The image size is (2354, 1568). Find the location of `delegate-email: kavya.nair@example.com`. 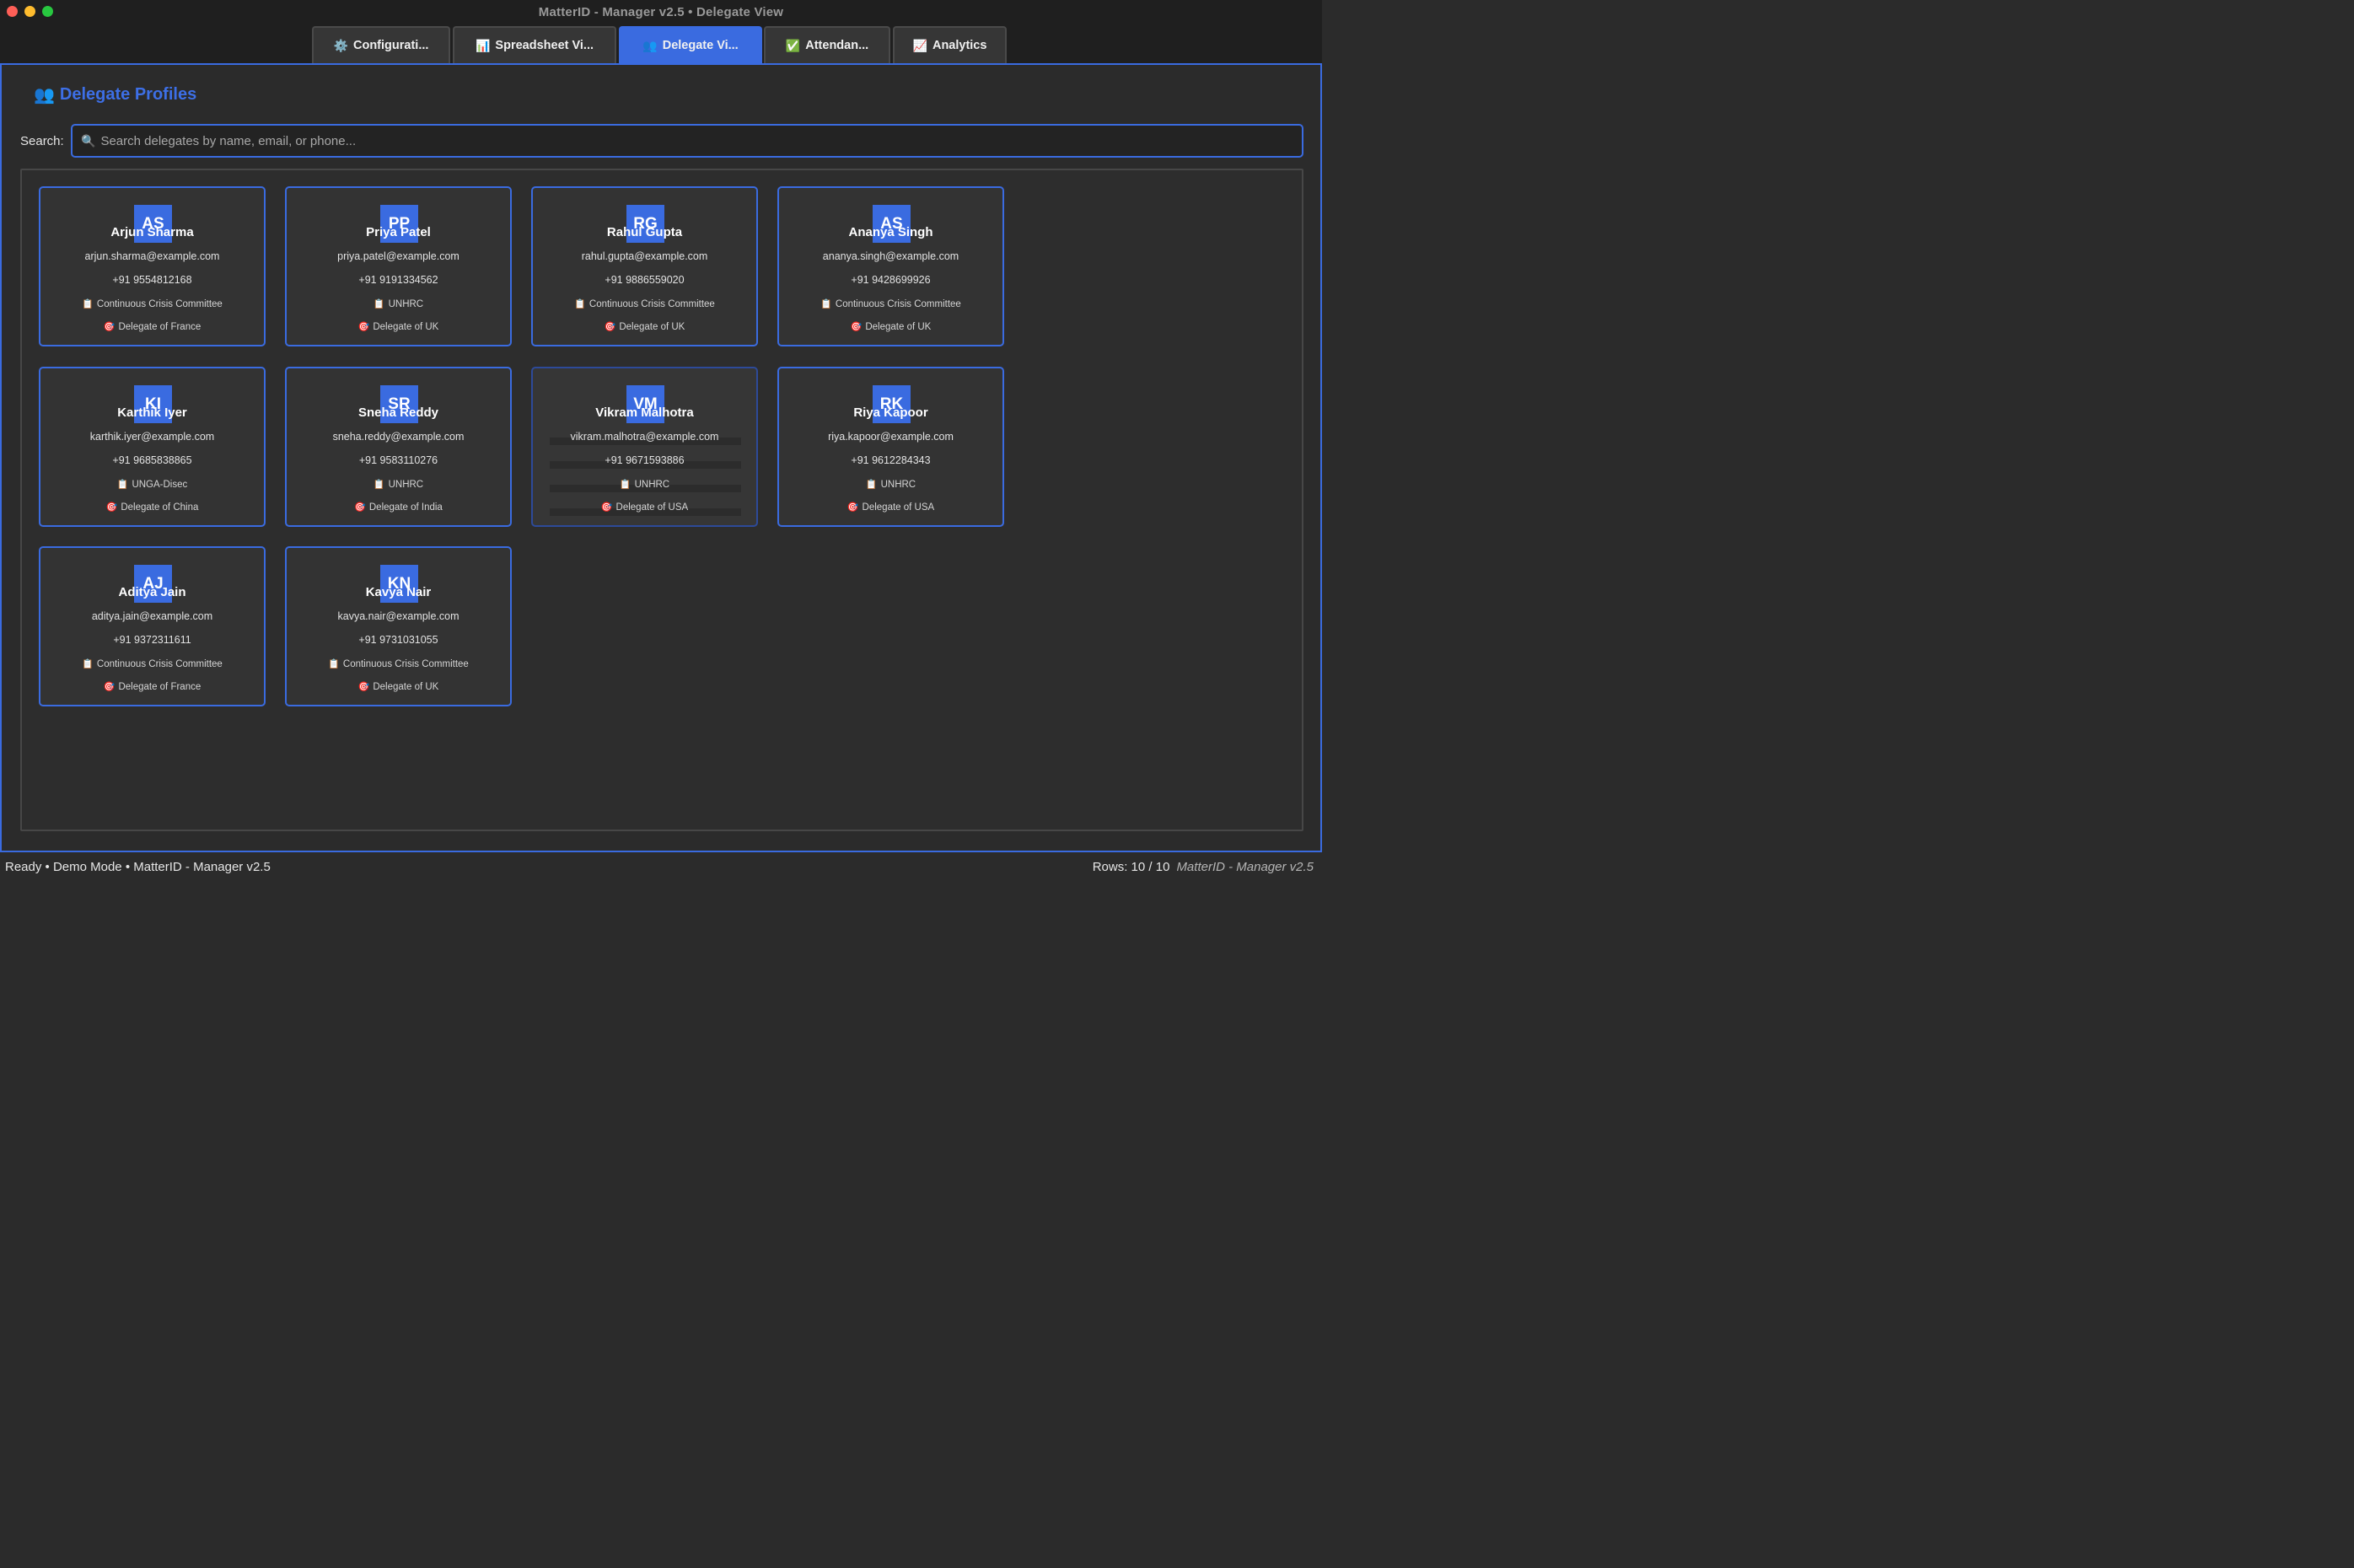

delegate-email: kavya.nair@example.com is located at coordinates (398, 616).